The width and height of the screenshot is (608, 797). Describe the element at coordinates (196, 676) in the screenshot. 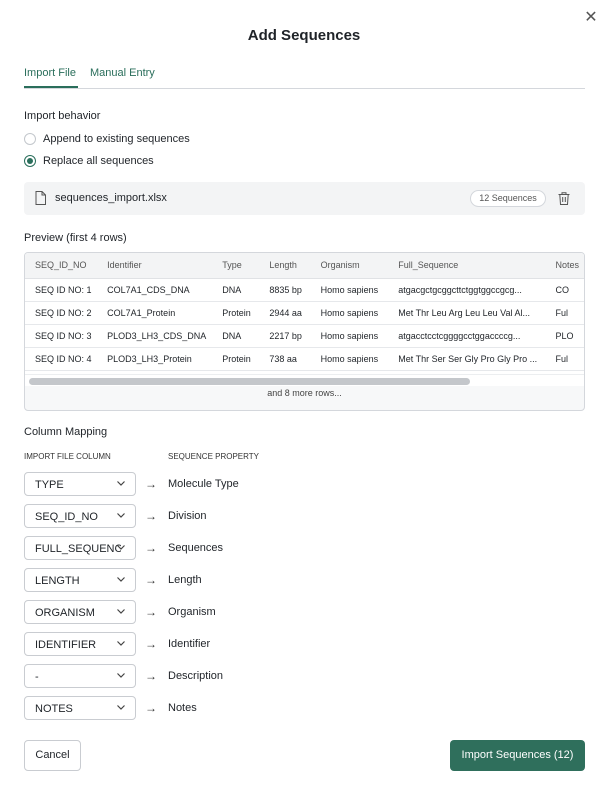

I see `target-property: Description` at that location.